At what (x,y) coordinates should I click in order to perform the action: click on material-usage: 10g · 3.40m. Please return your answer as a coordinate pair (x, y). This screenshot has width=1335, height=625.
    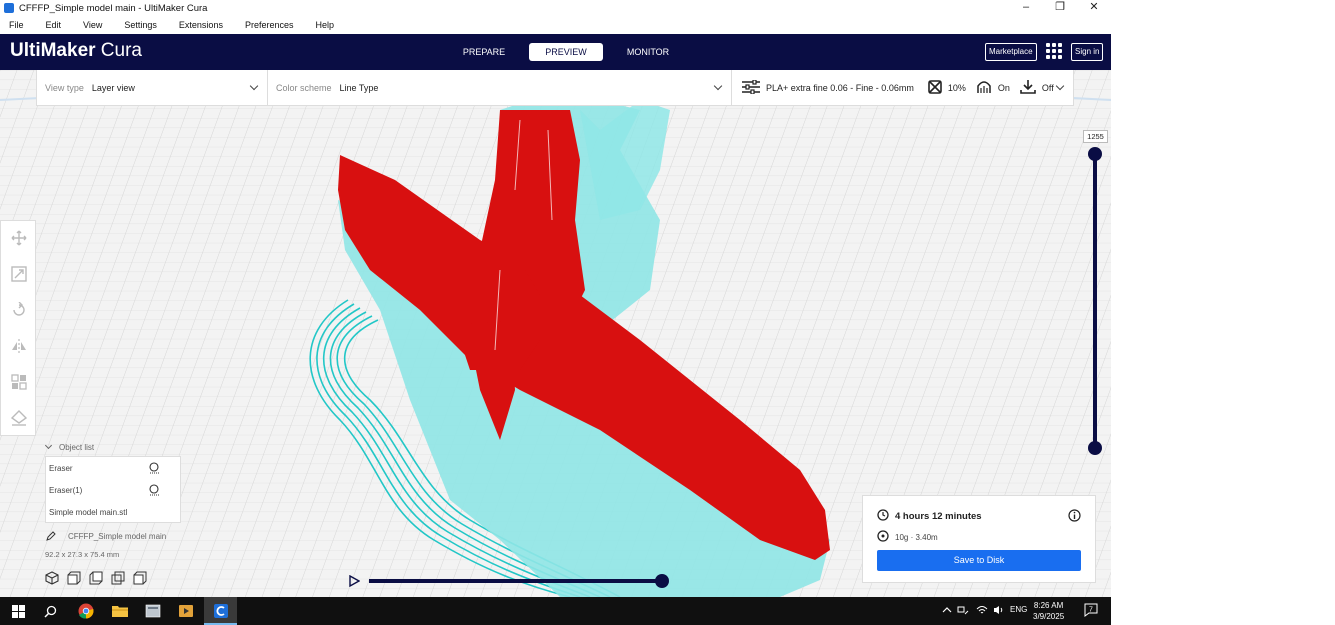
    Looking at the image, I should click on (916, 537).